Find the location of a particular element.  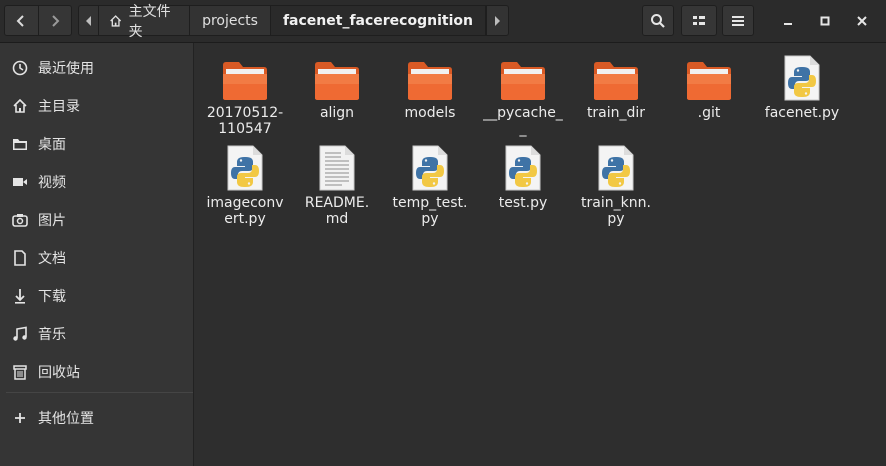

file-item-python: test.py is located at coordinates (523, 177).